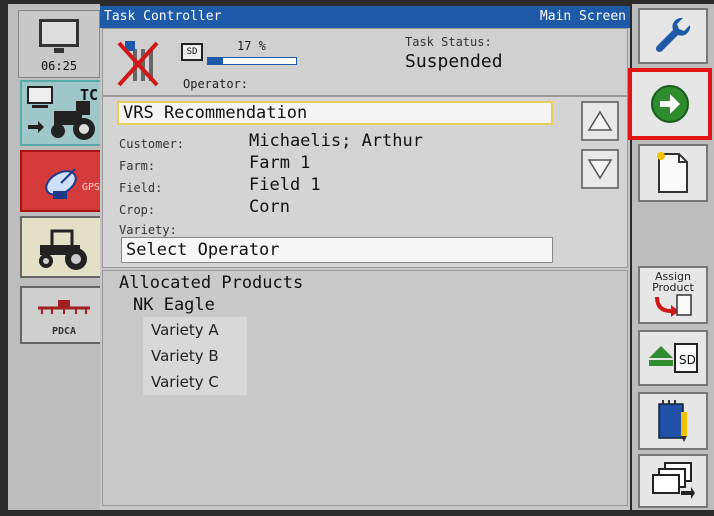 Image resolution: width=714 pixels, height=516 pixels. I want to click on clock-time: 06:25, so click(59, 66).